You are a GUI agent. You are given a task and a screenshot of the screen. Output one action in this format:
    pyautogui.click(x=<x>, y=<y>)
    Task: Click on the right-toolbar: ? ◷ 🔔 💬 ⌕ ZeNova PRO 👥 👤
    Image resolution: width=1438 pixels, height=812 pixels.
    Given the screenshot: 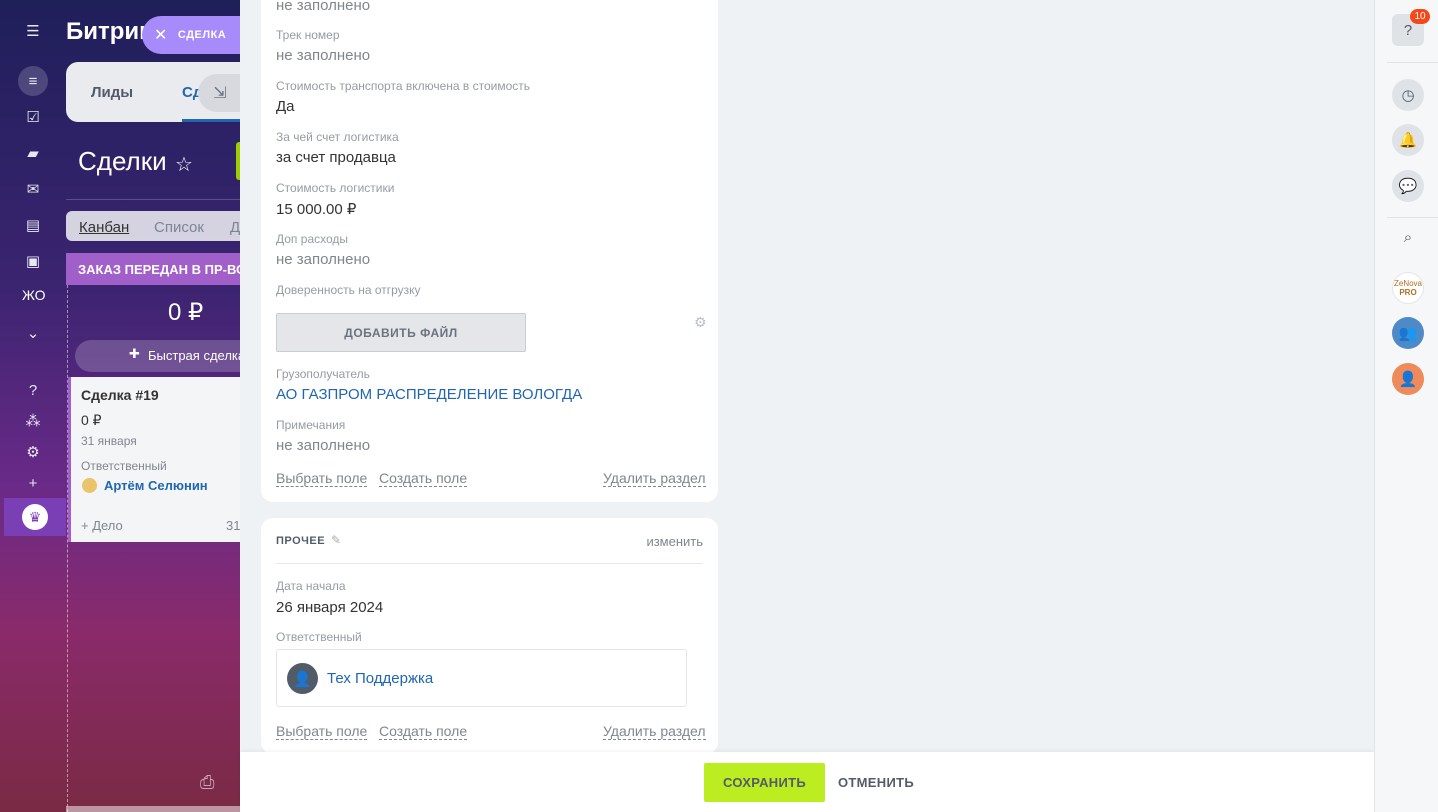 What is the action you would take?
    pyautogui.click(x=1406, y=406)
    